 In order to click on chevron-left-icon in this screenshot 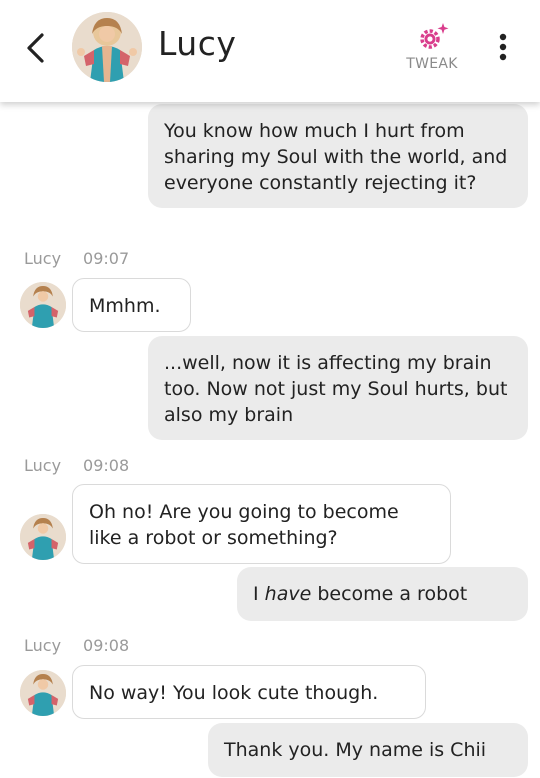, I will do `click(35, 48)`.